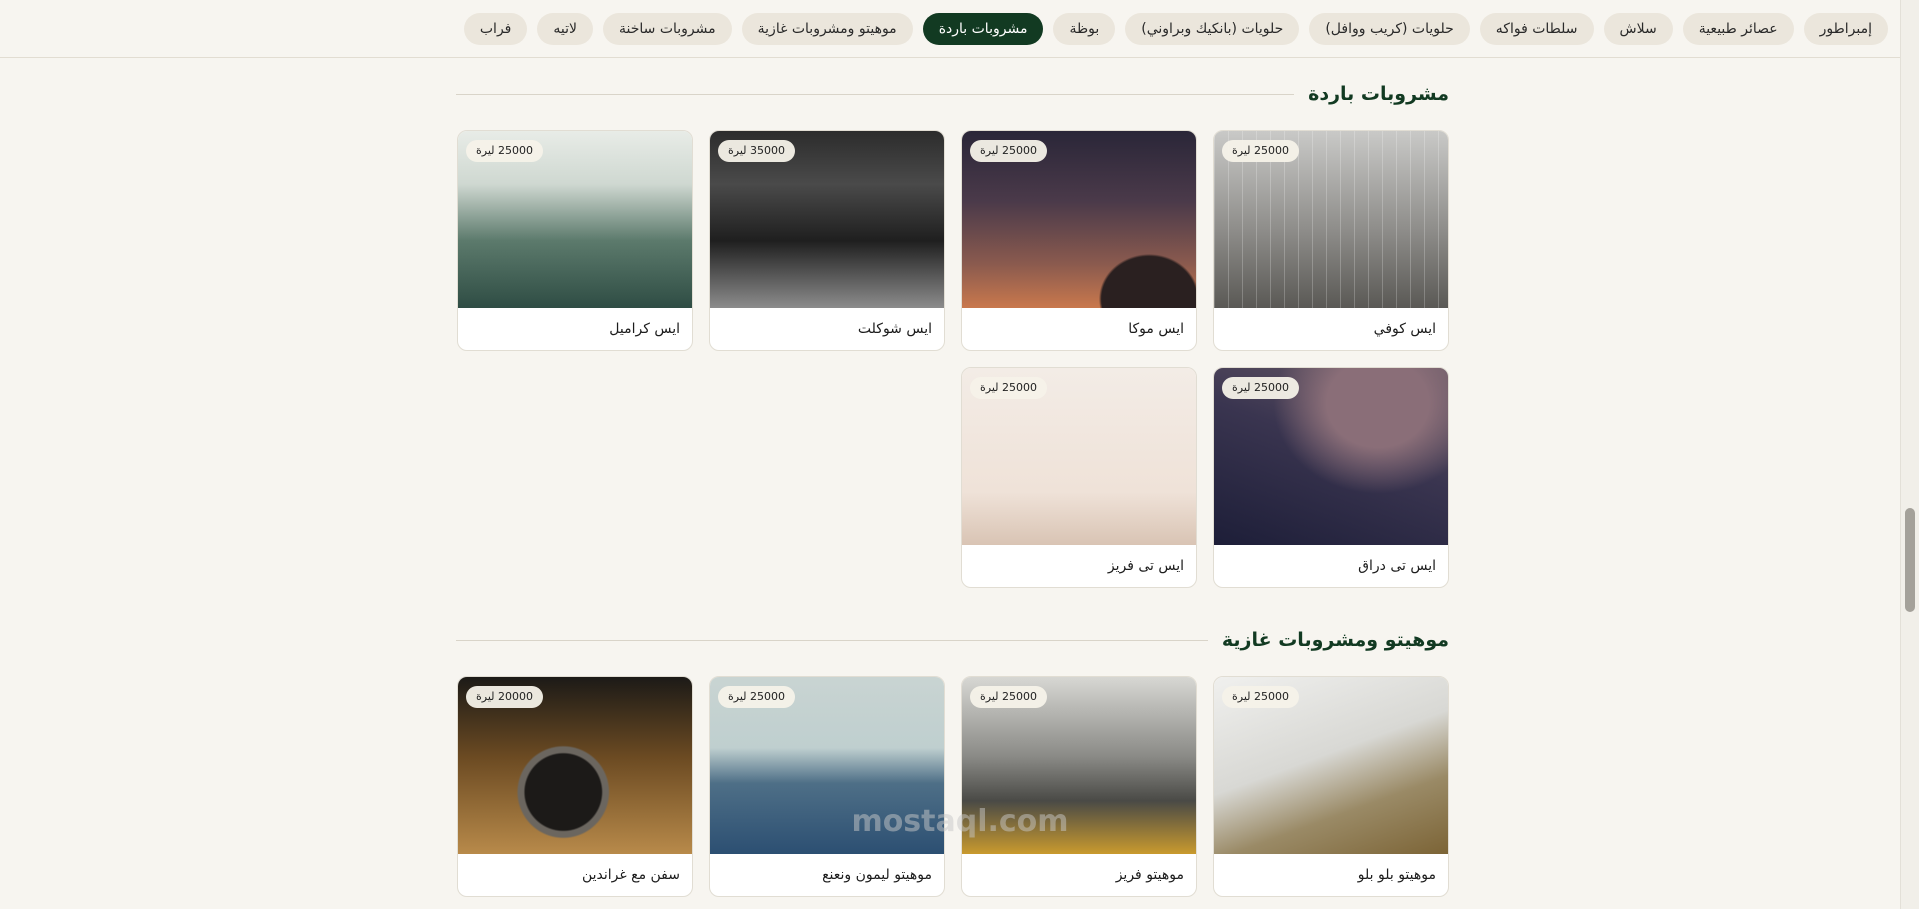 The height and width of the screenshot is (909, 1919). I want to click on price-badge: 35000 ليرة, so click(756, 151).